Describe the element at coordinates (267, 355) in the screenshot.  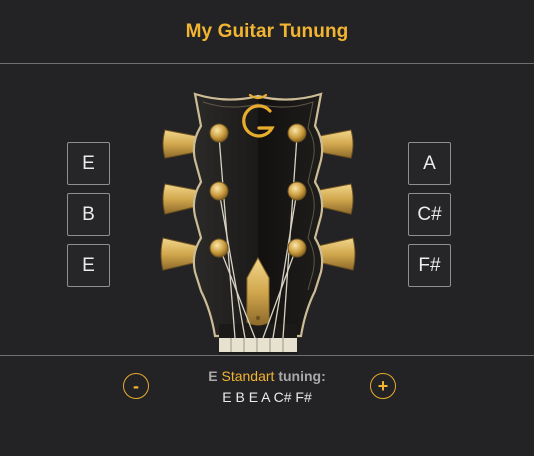
I see `footer-divider` at that location.